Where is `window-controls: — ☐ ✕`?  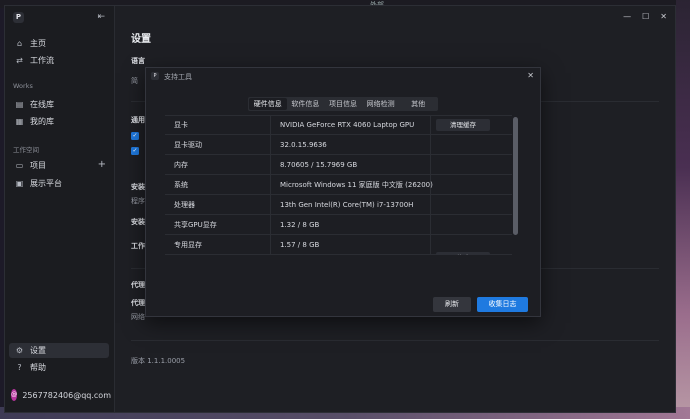
window-controls: — ☐ ✕ is located at coordinates (645, 16).